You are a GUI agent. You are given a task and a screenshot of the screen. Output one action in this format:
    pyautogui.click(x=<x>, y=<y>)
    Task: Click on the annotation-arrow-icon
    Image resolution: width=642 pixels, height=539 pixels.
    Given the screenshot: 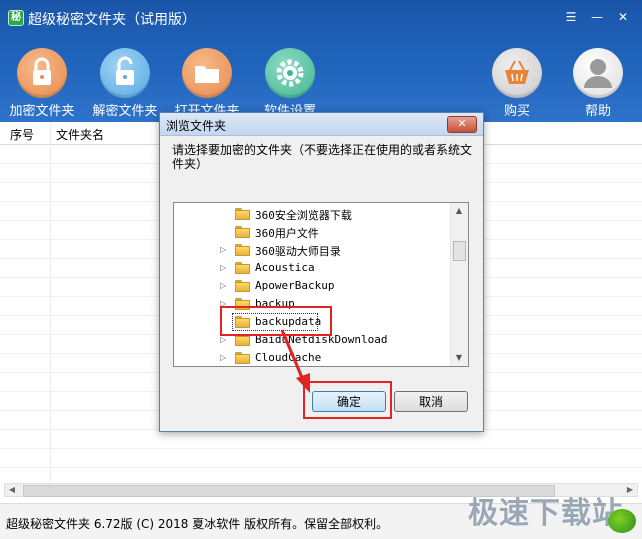 What is the action you would take?
    pyautogui.click(x=295, y=361)
    